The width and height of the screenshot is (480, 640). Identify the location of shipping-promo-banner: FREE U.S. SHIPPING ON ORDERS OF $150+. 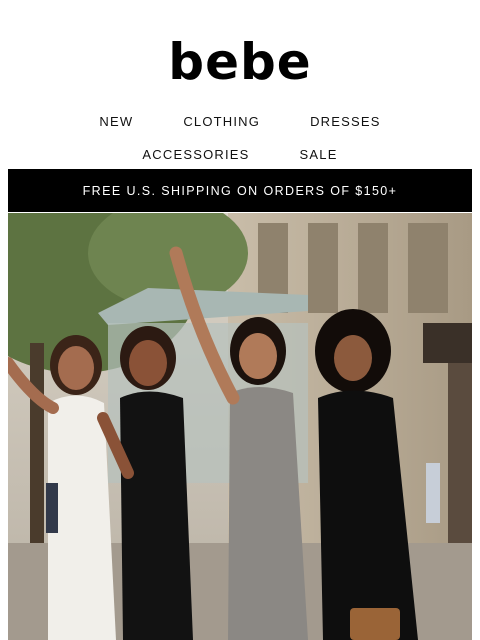
(240, 190).